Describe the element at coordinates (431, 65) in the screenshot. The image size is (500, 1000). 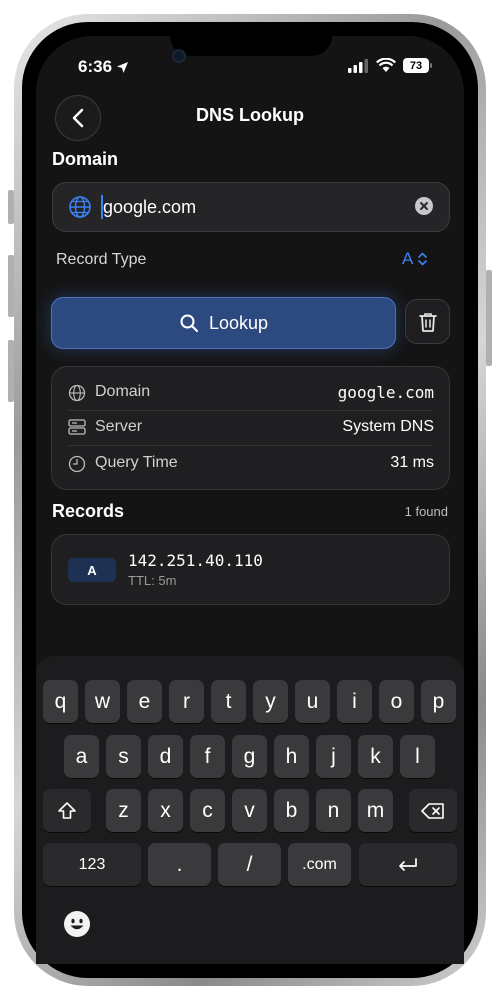
I see `battery-tip` at that location.